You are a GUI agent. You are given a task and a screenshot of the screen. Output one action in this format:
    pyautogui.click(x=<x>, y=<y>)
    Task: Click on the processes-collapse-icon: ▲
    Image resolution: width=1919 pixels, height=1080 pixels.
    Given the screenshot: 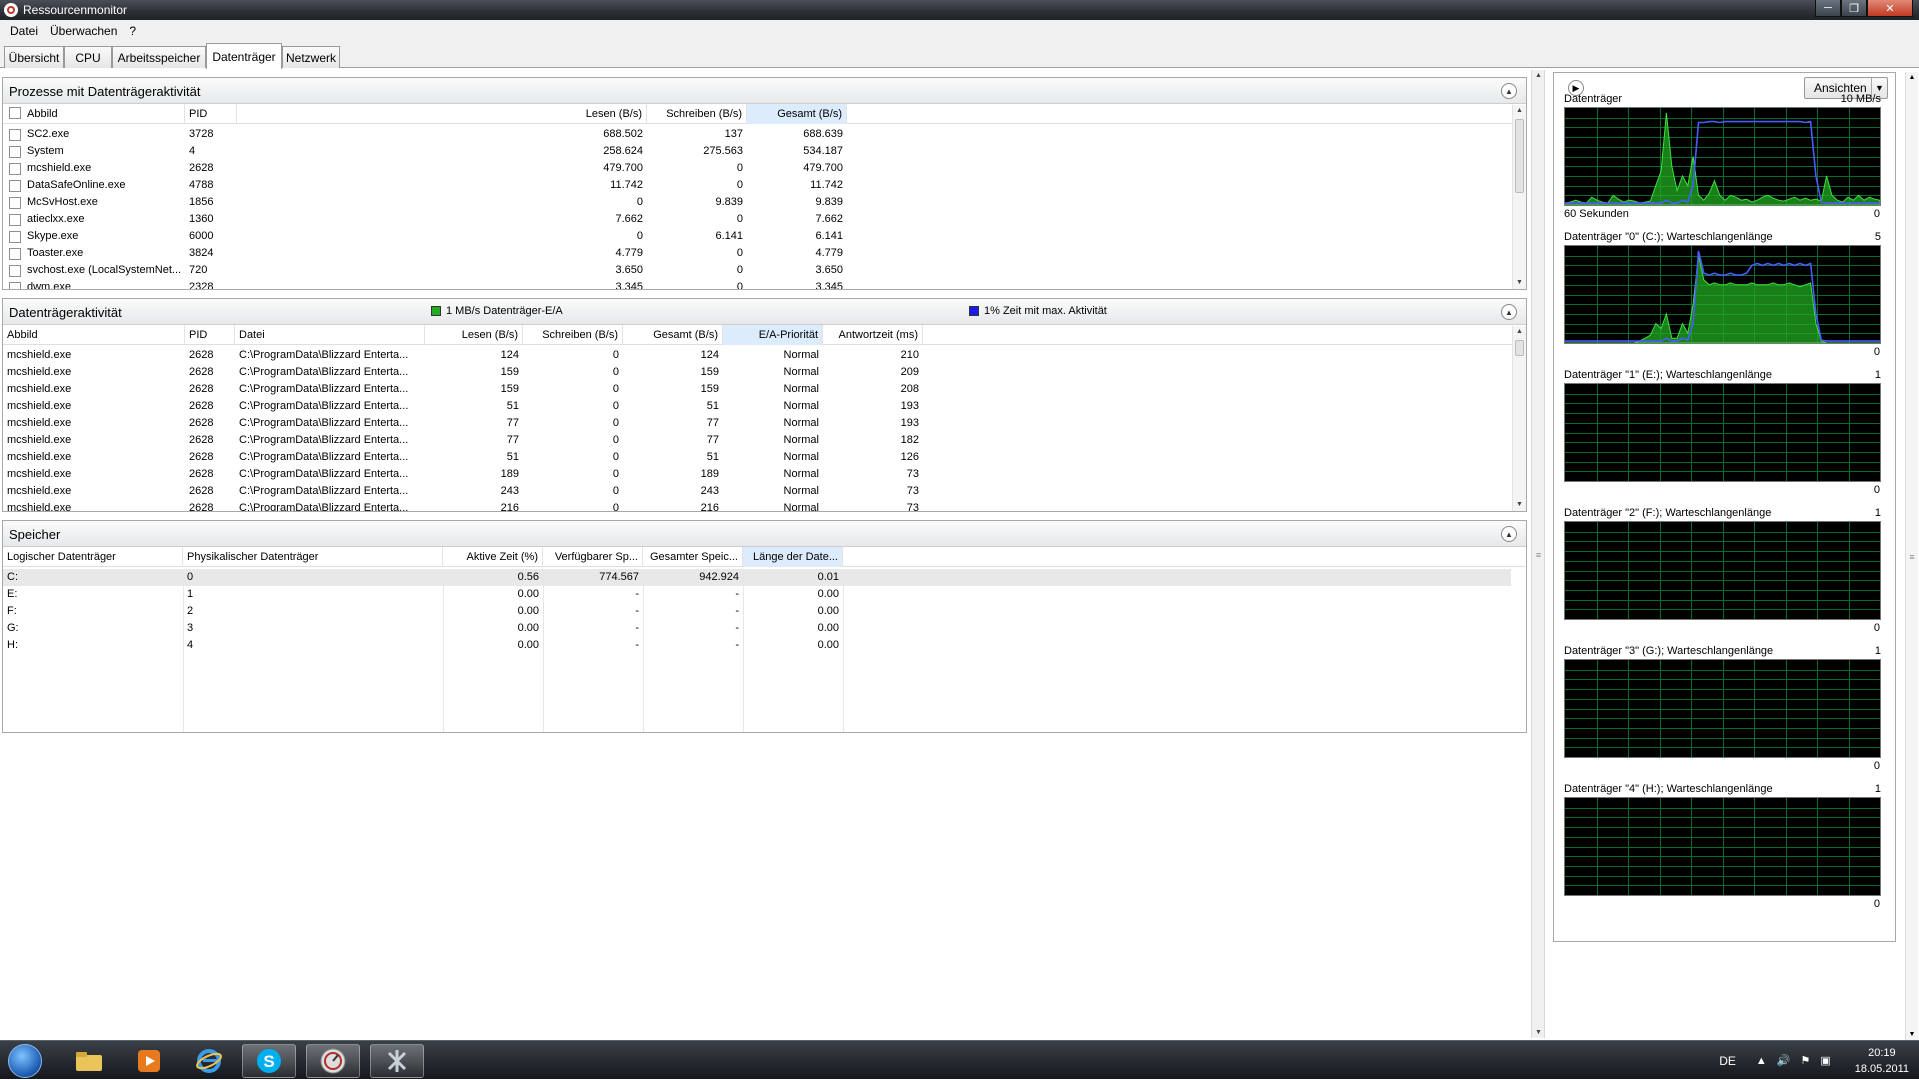 What is the action you would take?
    pyautogui.click(x=1509, y=91)
    